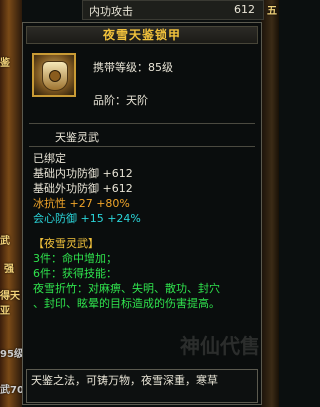  Describe the element at coordinates (111, 11) in the screenshot. I see `stat-row-label: 内功攻击` at that location.